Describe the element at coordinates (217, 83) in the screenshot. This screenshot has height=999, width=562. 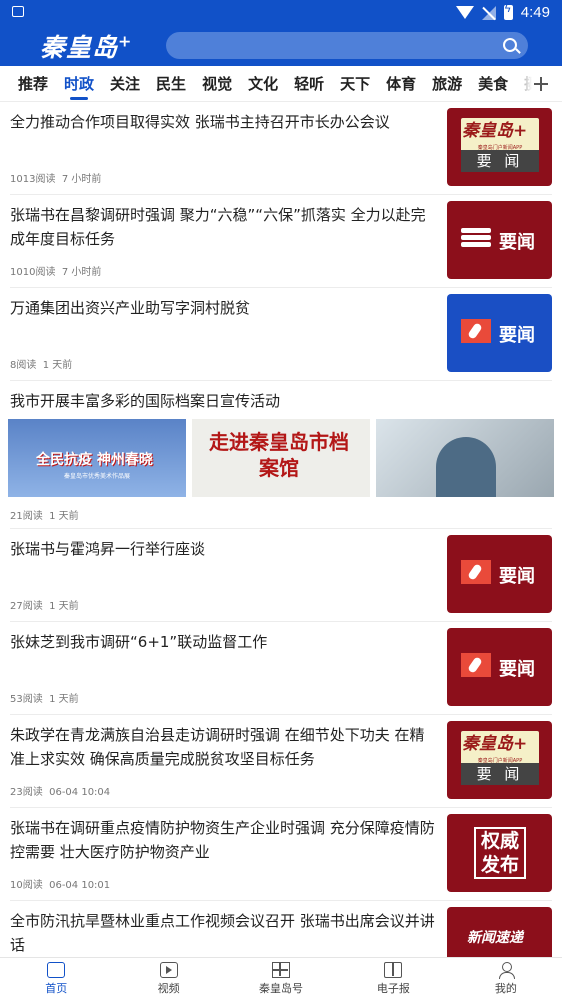
I see `tab-visual: 视觉` at that location.